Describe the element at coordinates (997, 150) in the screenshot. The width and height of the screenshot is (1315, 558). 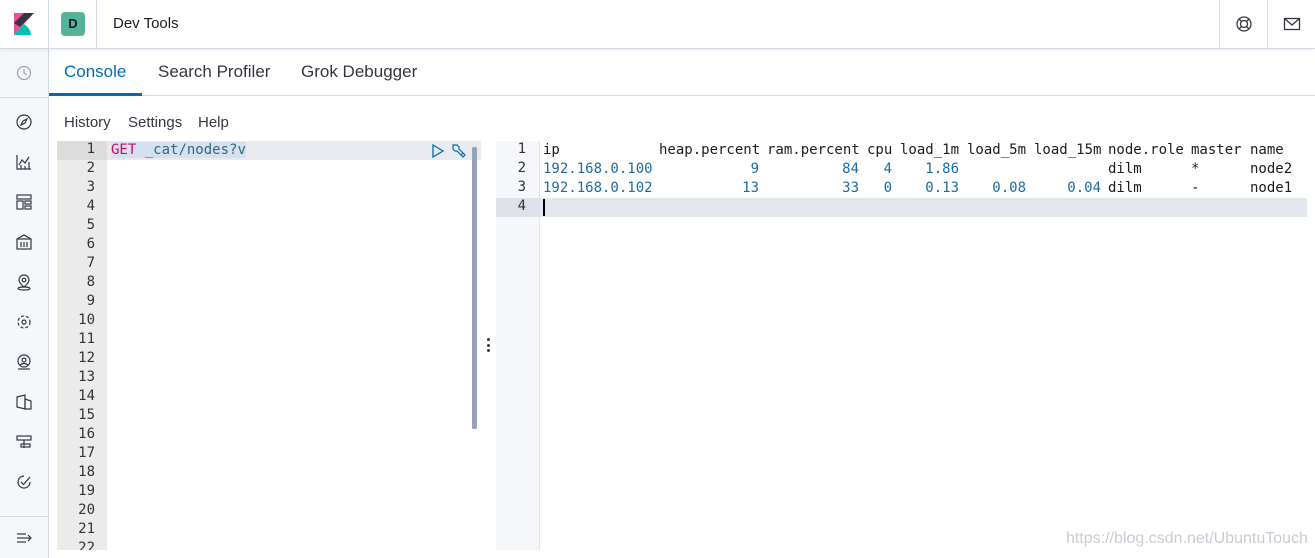
I see `output-column-header: load_5m` at that location.